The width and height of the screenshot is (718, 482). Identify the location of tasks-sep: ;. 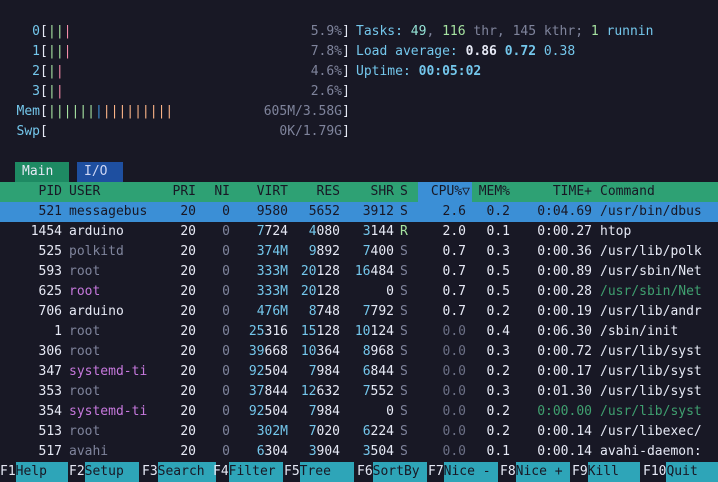
(579, 31).